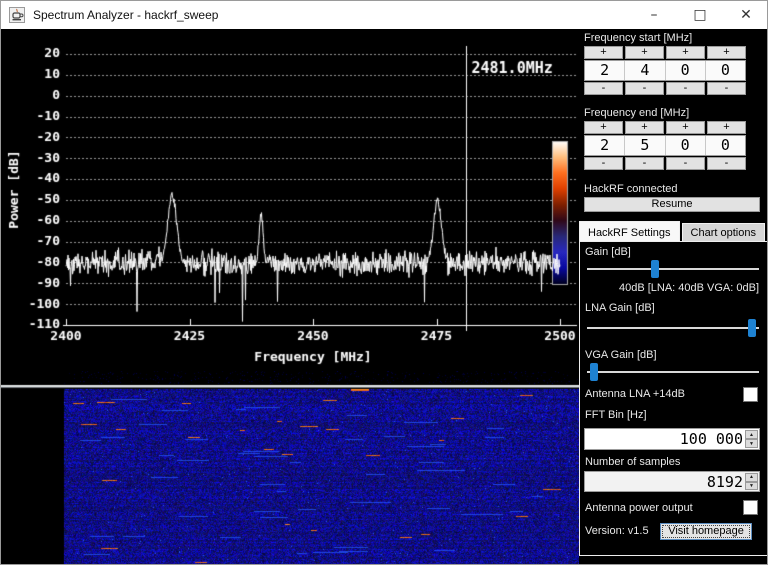  I want to click on window-title: Spectrum Analyzer - hackrf_sweep, so click(126, 15).